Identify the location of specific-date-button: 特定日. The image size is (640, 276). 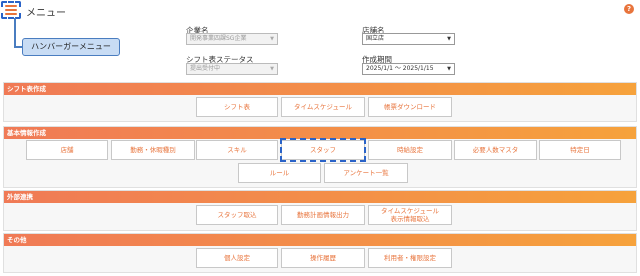
(580, 150).